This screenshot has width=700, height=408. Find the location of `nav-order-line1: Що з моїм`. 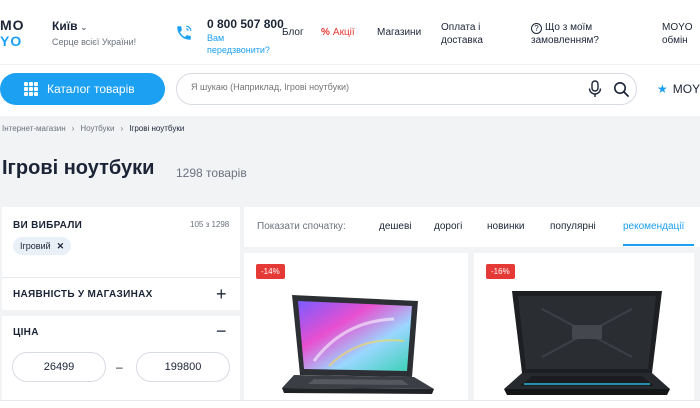

nav-order-line1: Що з моїм is located at coordinates (569, 27).